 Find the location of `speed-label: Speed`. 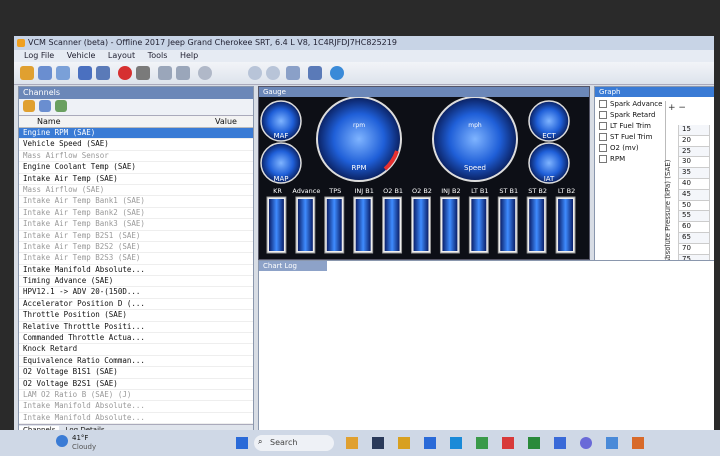

speed-label: Speed is located at coordinates (475, 168).